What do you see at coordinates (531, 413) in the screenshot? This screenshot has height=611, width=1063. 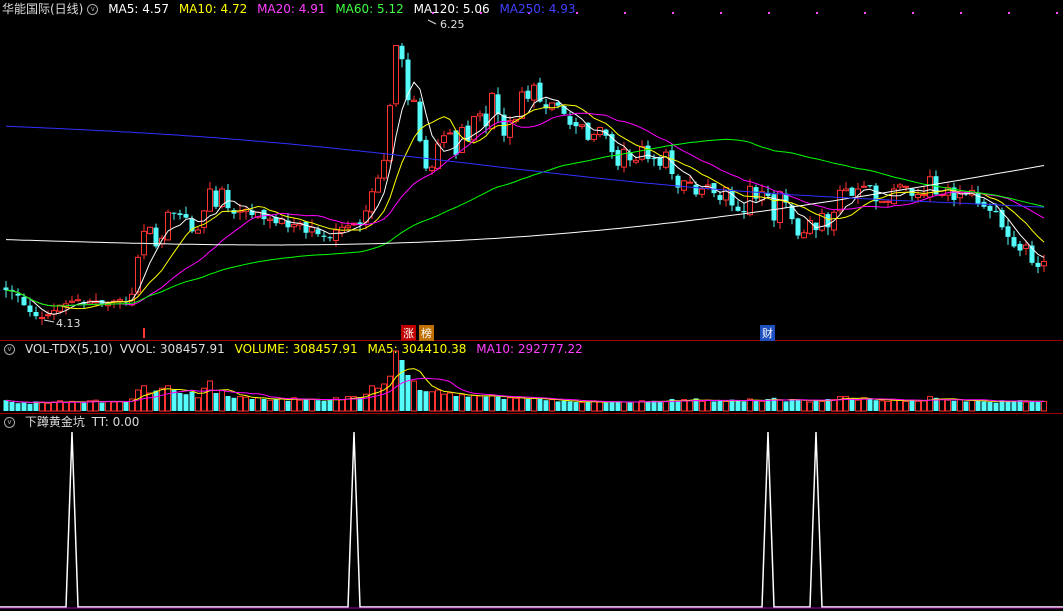 I see `panel-divider-volume` at bounding box center [531, 413].